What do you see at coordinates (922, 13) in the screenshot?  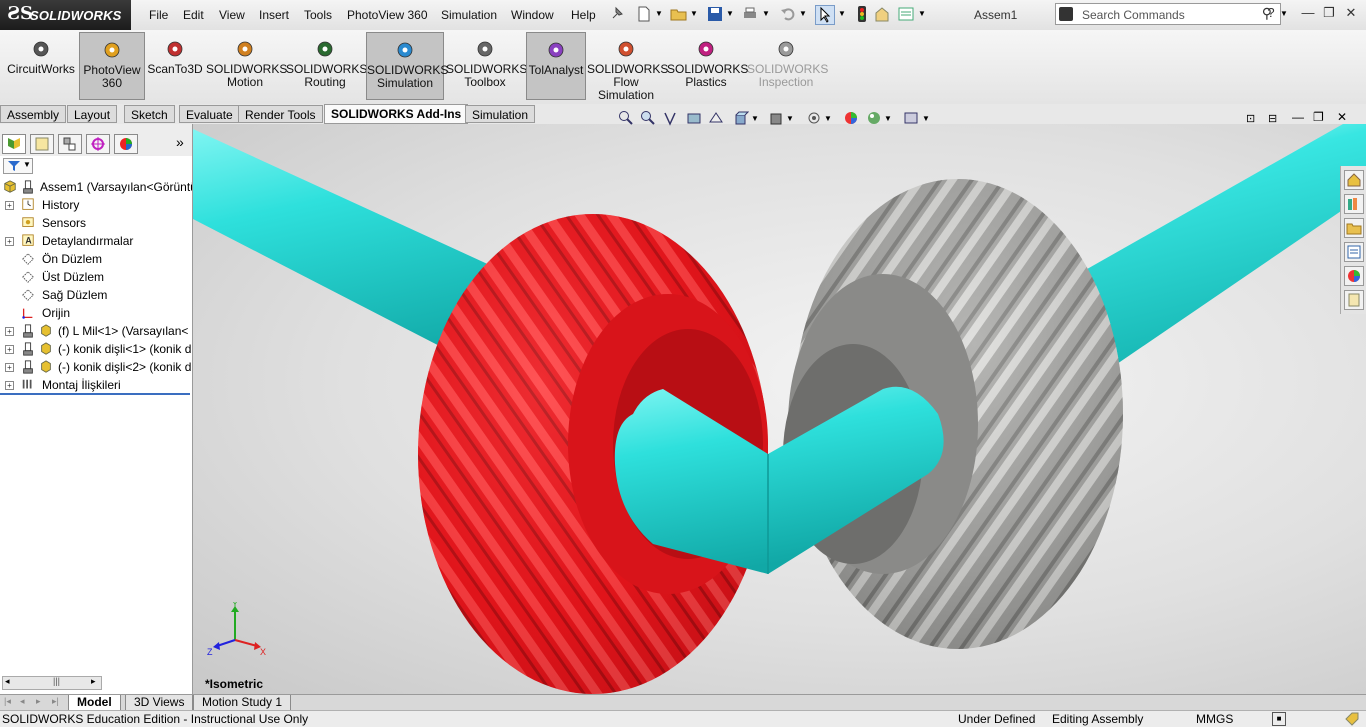 I see `options-dropdown-icon: ▼` at bounding box center [922, 13].